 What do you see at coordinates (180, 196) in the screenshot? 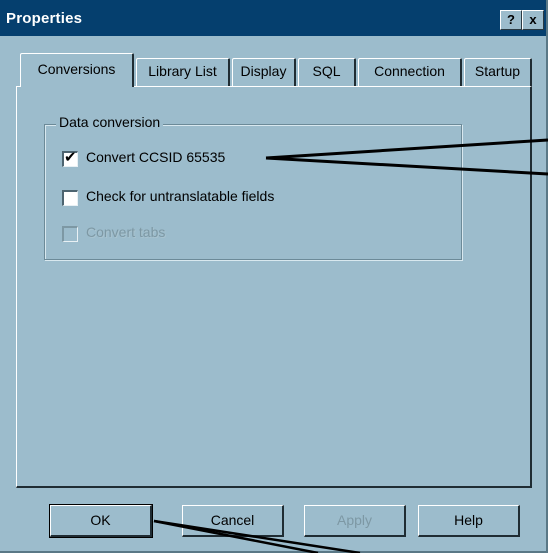
I see `check-untranslatable-label: Check for untranslatable fields` at bounding box center [180, 196].